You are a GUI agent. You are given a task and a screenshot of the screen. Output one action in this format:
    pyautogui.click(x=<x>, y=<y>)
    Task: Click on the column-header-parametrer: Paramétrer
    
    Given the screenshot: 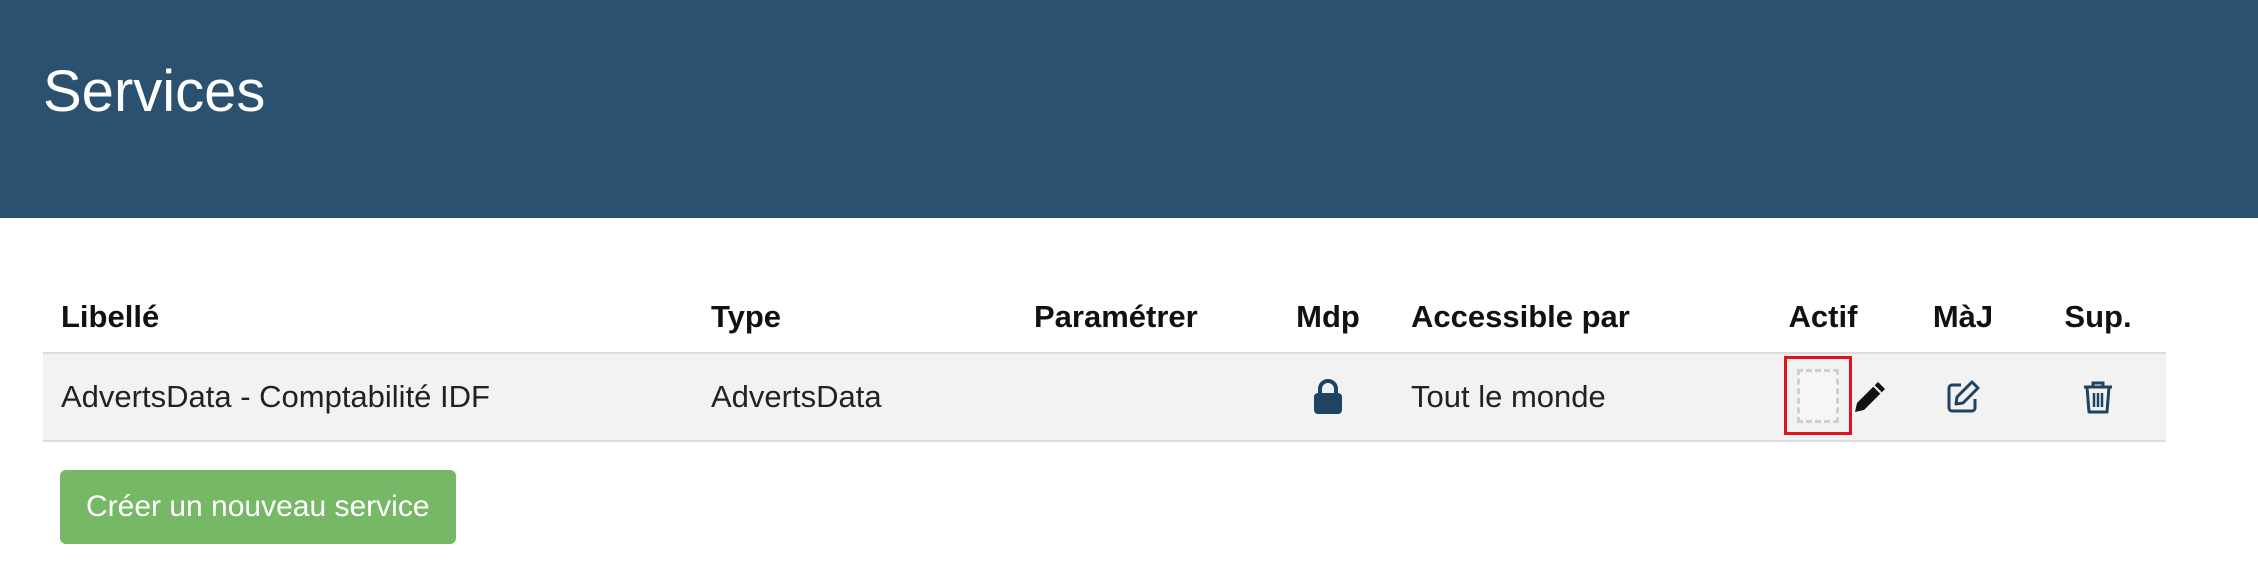 What is the action you would take?
    pyautogui.click(x=1116, y=316)
    